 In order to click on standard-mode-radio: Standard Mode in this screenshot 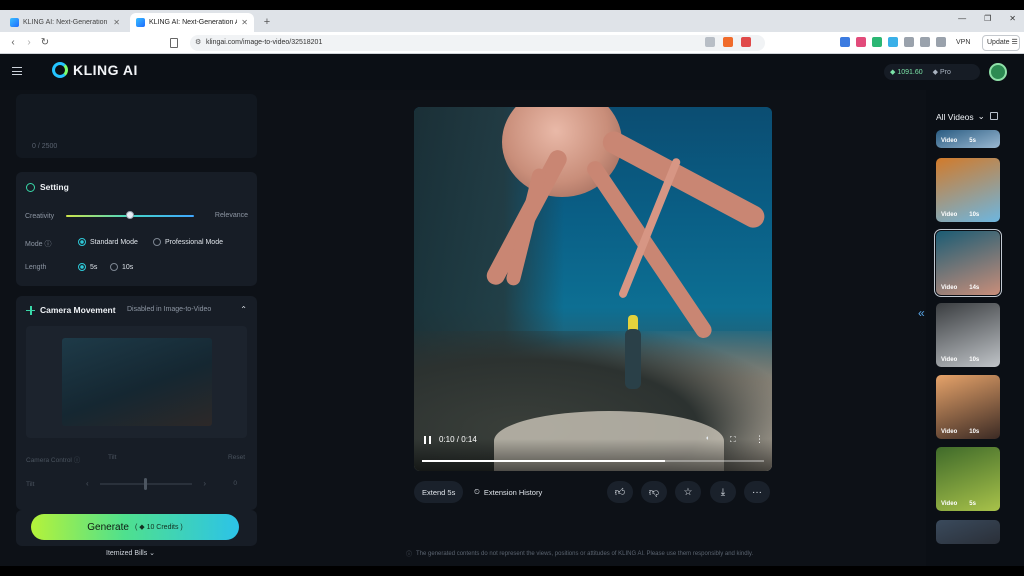, I will do `click(108, 242)`.